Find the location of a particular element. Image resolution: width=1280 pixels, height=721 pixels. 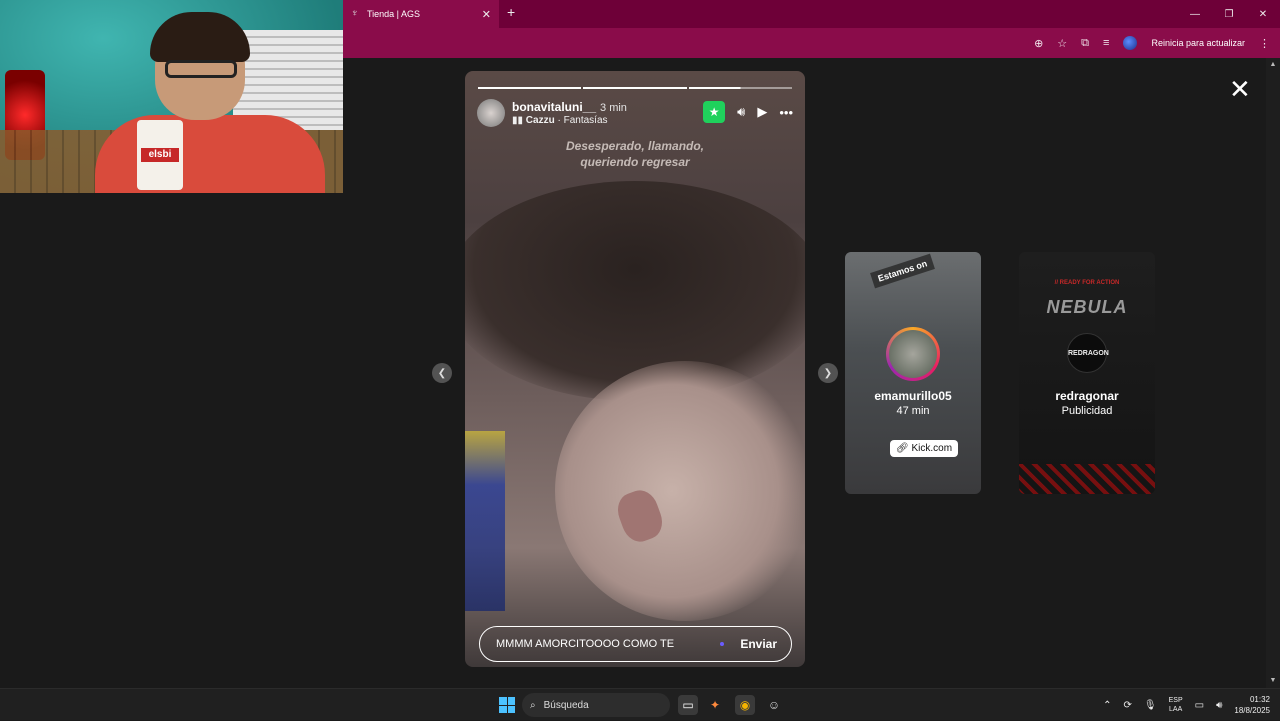

zoom-icon: ⊕ is located at coordinates (1038, 43).